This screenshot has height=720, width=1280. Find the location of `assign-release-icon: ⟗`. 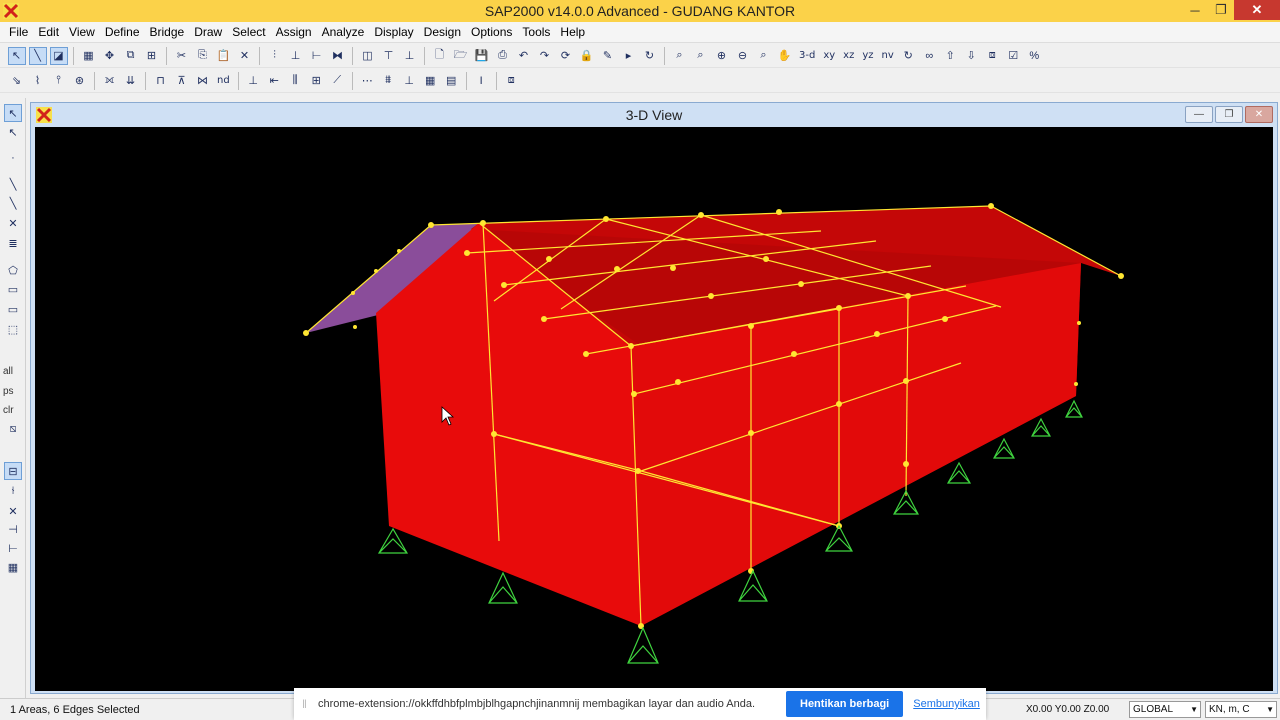

assign-release-icon: ⟗ is located at coordinates (110, 81).